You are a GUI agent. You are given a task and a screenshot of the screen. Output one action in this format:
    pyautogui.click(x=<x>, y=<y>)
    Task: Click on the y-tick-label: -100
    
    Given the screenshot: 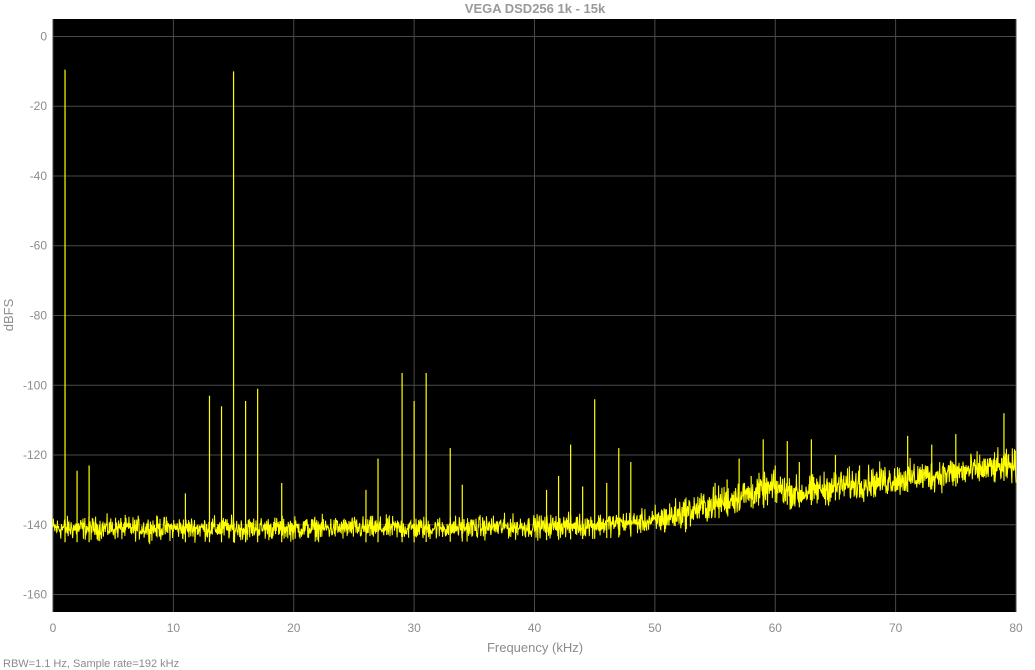 What is the action you would take?
    pyautogui.click(x=35, y=385)
    